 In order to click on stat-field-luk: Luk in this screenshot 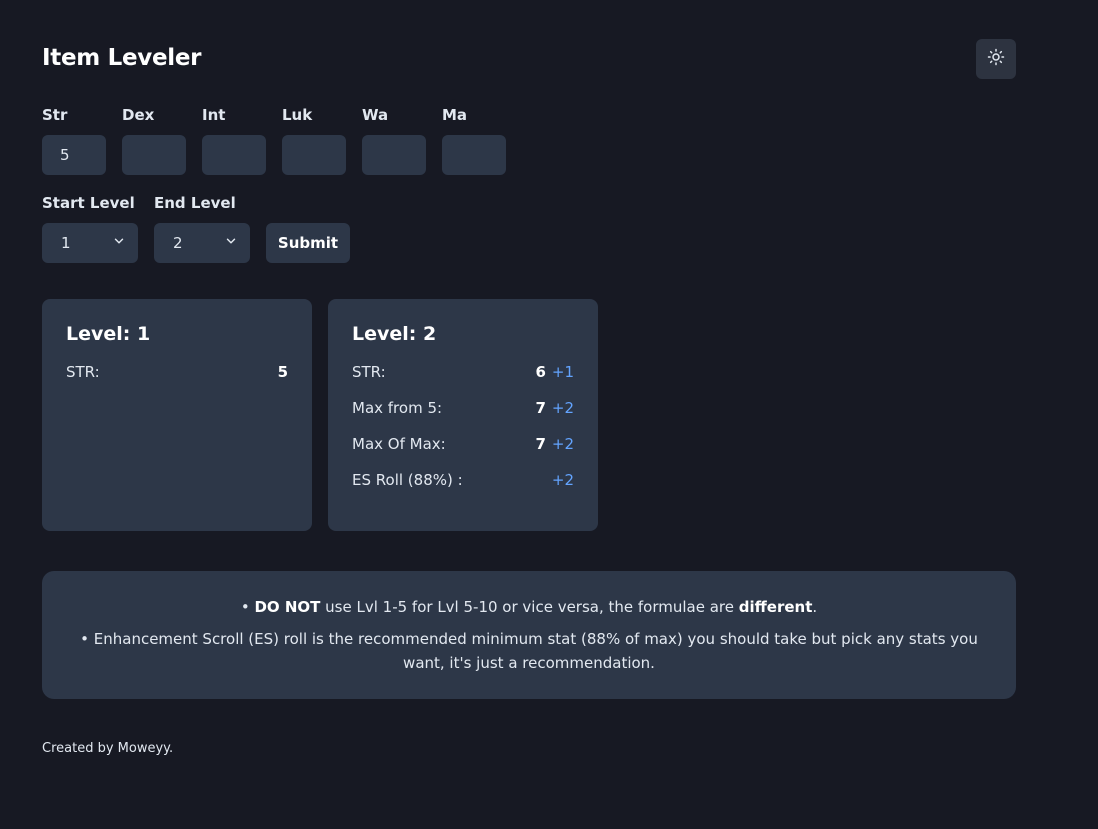, I will do `click(314, 140)`.